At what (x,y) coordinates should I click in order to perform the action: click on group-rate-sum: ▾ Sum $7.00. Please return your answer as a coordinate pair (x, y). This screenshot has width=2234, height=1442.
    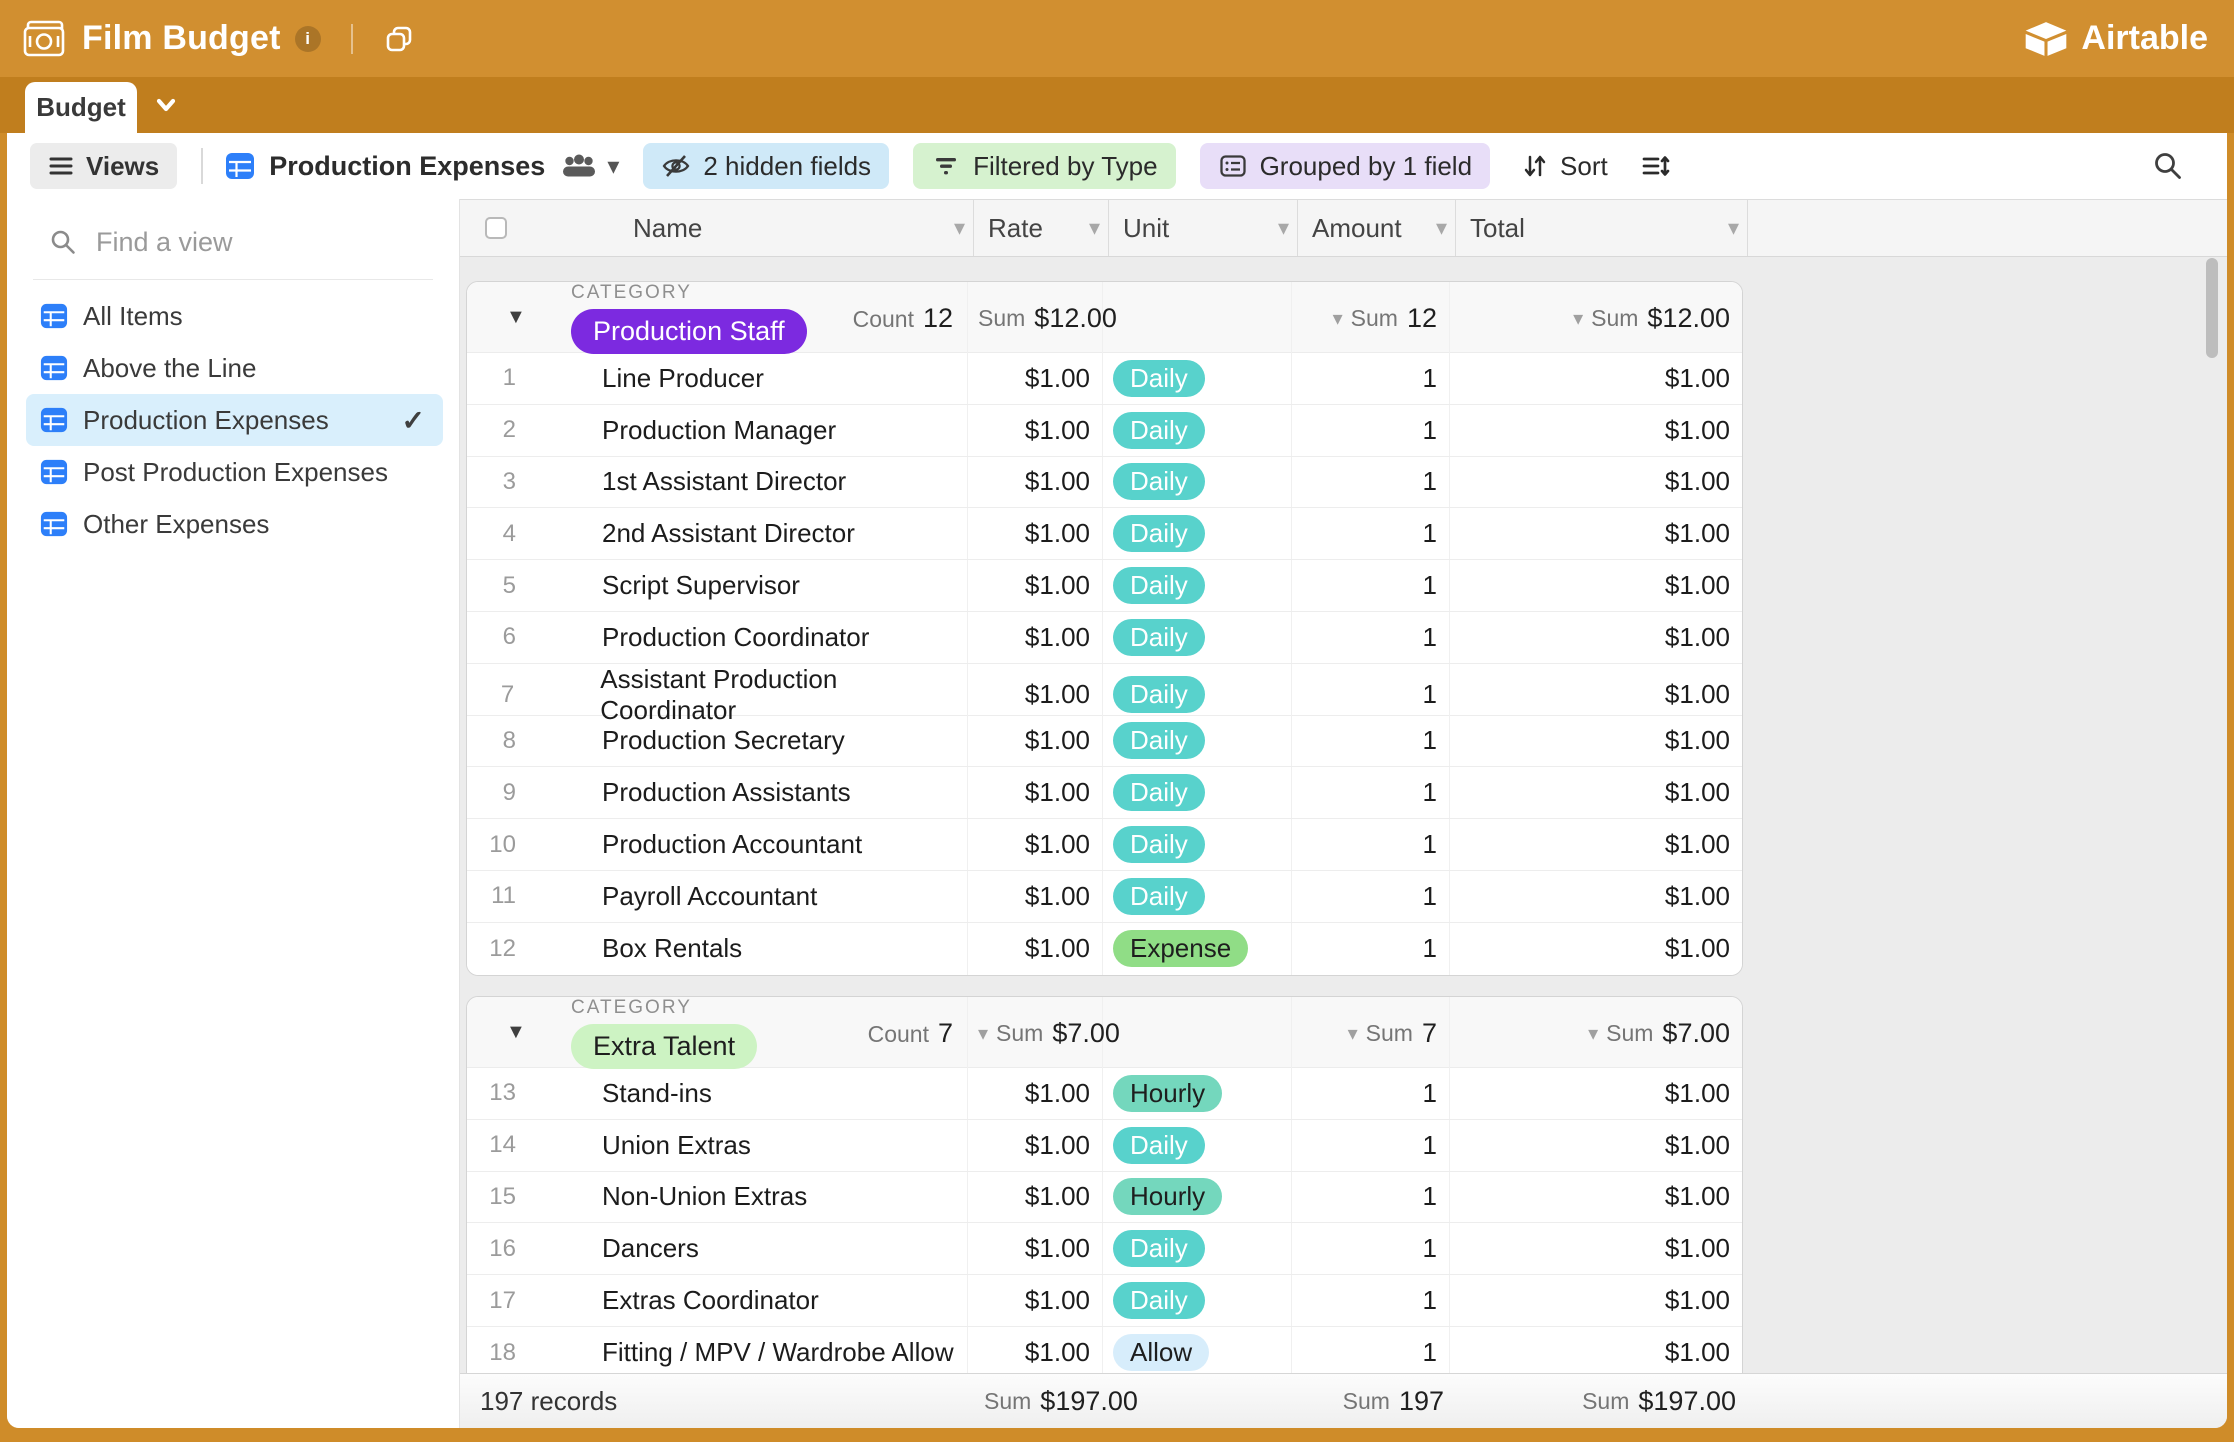
    Looking at the image, I should click on (1044, 1033).